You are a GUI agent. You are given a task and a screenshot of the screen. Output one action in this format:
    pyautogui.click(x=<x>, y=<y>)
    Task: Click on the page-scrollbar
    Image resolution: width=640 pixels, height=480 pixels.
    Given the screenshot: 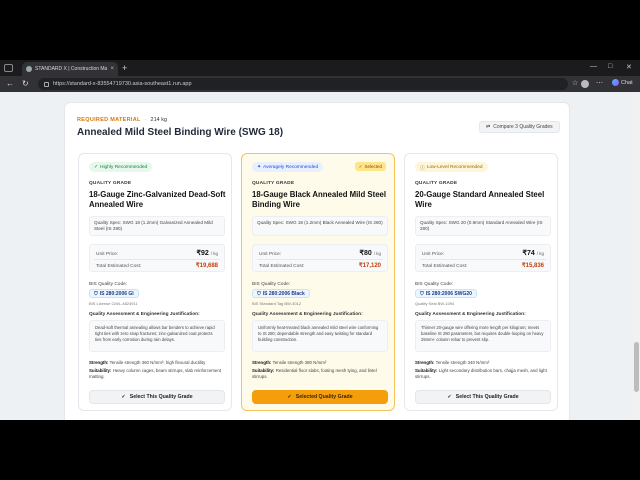 What is the action you would take?
    pyautogui.click(x=636, y=256)
    